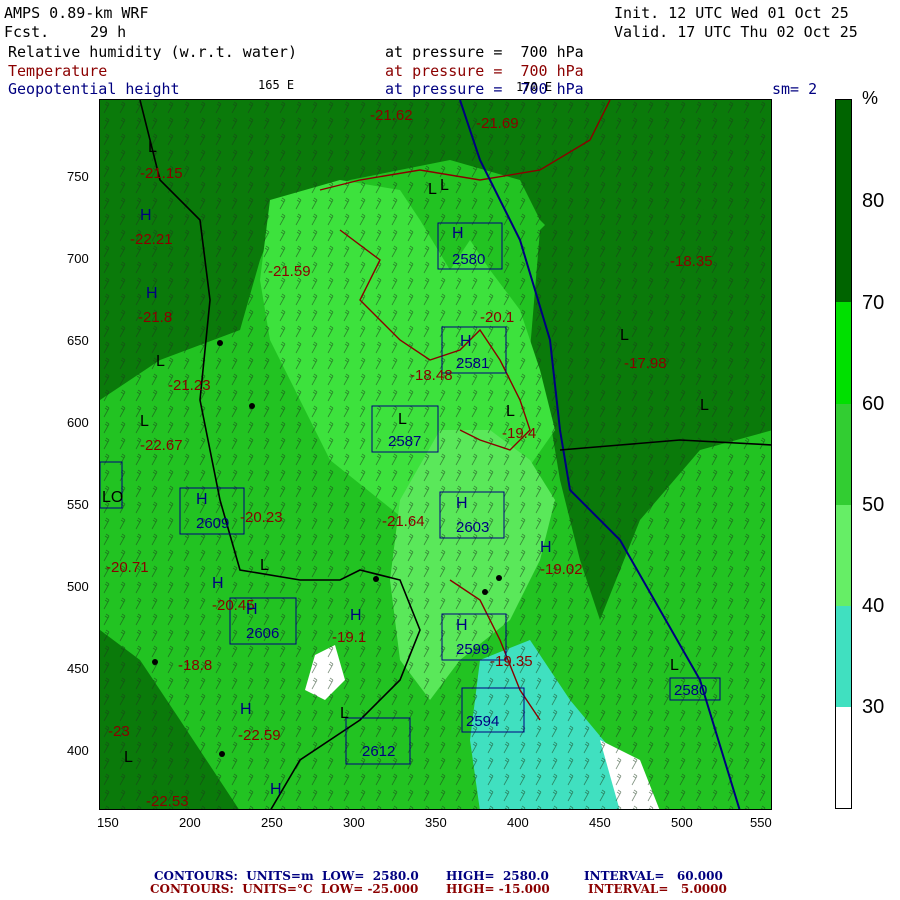 This screenshot has height=900, width=900. I want to click on height-label: 2609, so click(212, 523).